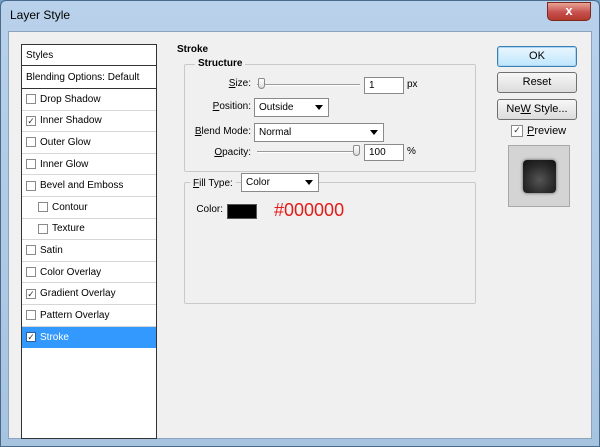  I want to click on opacity-slider-track, so click(308, 152).